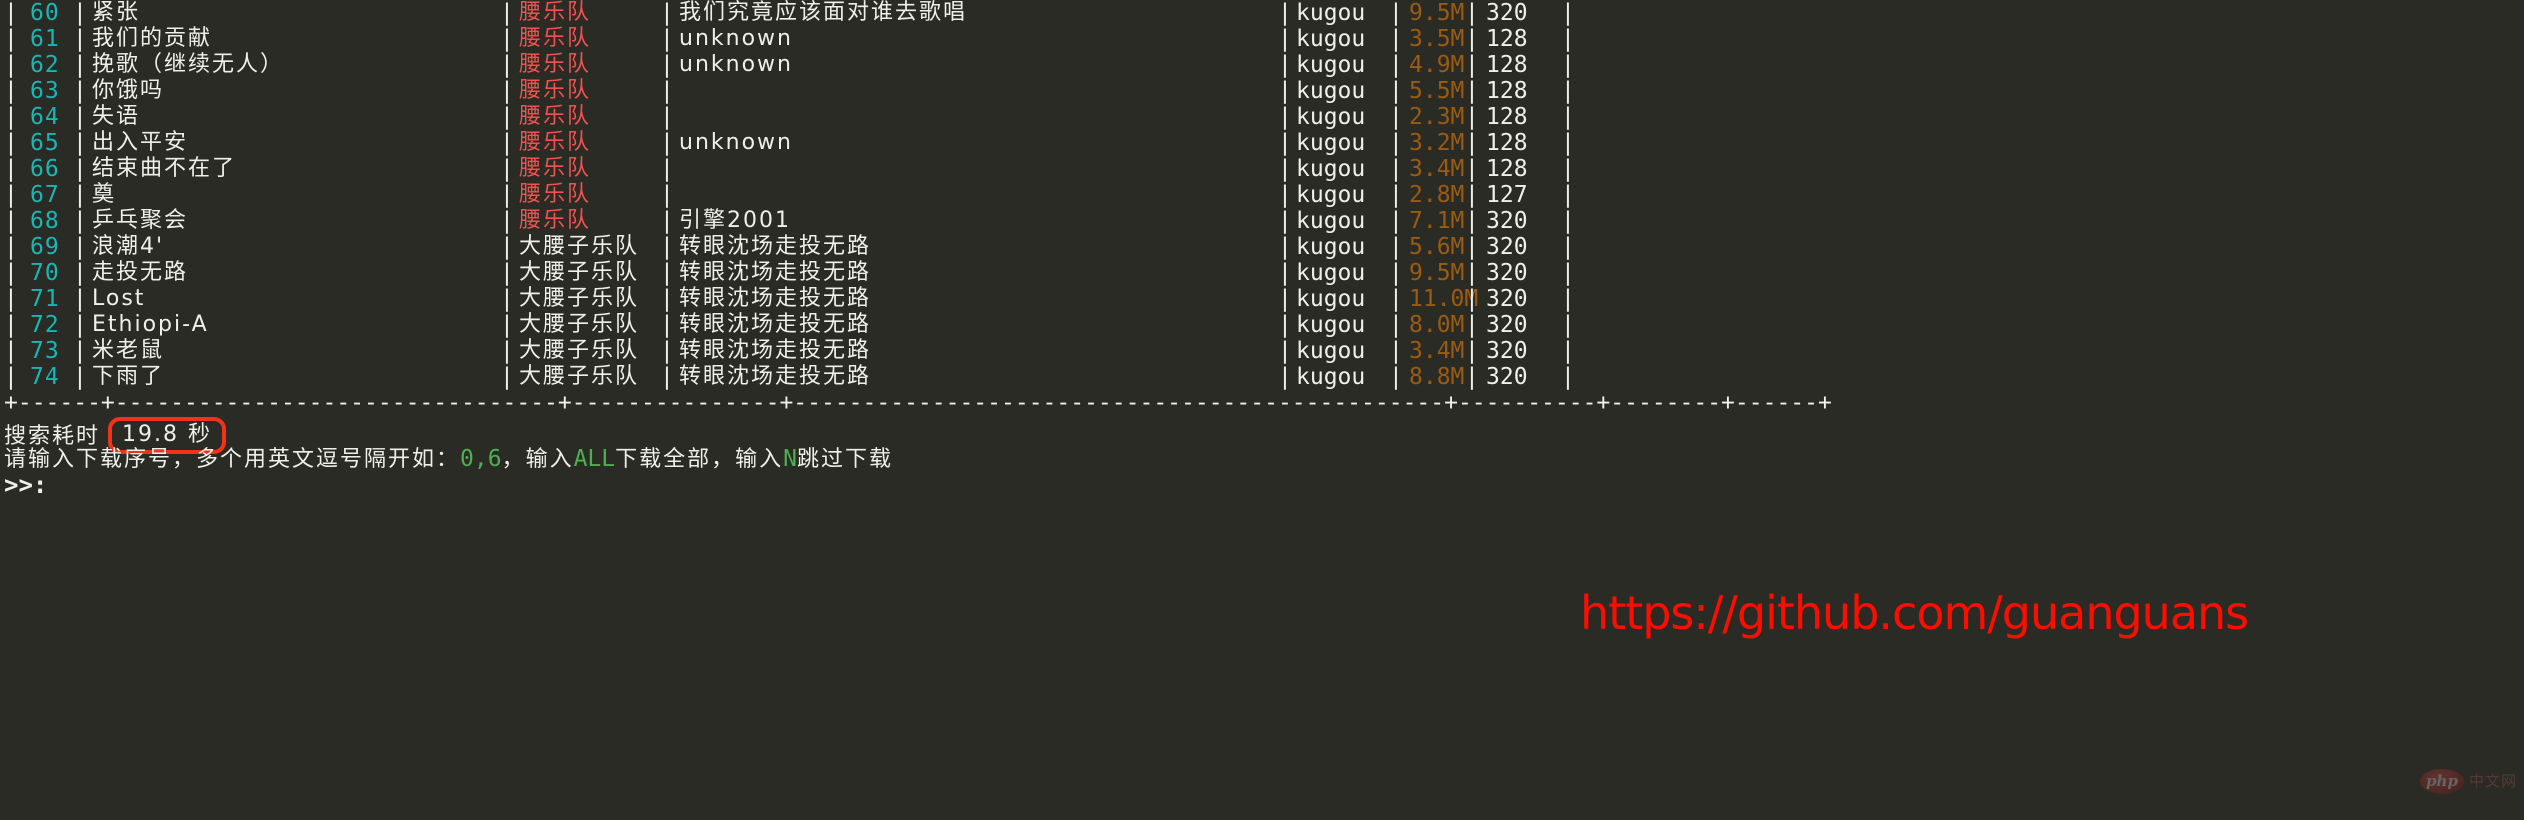 Image resolution: width=2524 pixels, height=820 pixels. I want to click on table-row: | 63 | 你饿吗 | 腰乐队 | | kugou | 5.5M | 128 |, so click(1262, 91).